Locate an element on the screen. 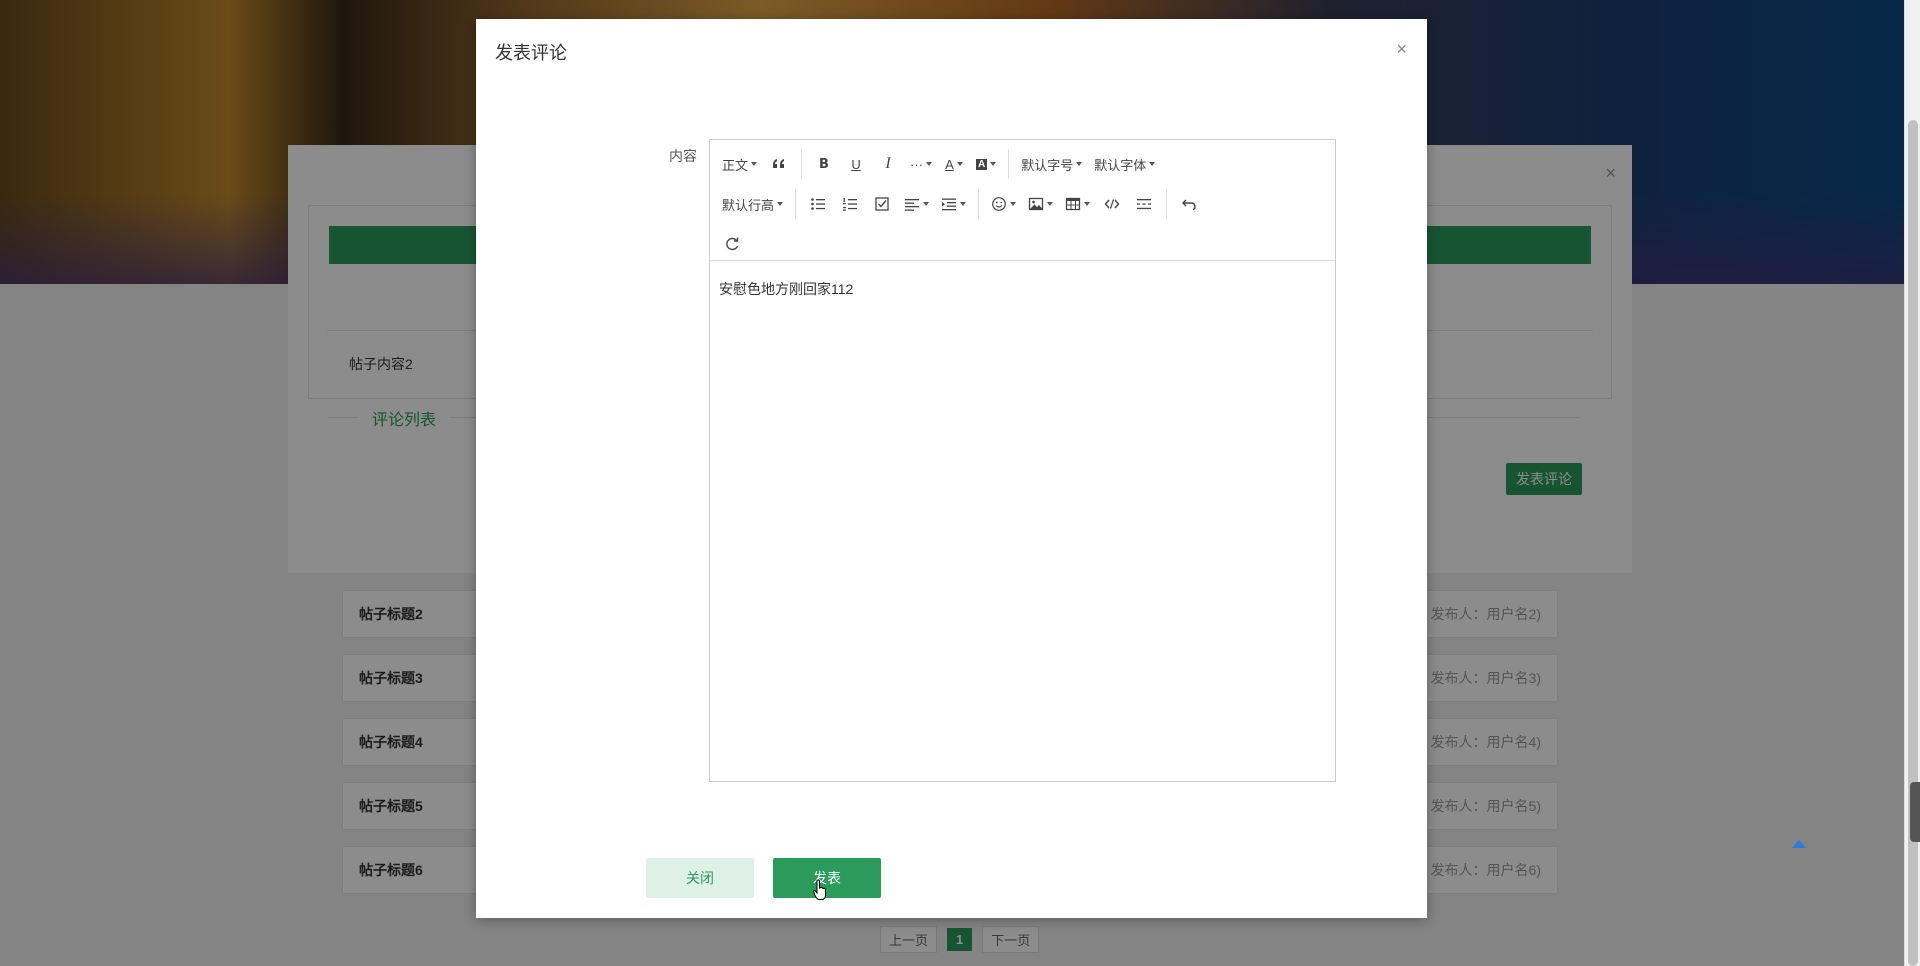 The height and width of the screenshot is (966, 1920). table-icon is located at coordinates (1073, 204).